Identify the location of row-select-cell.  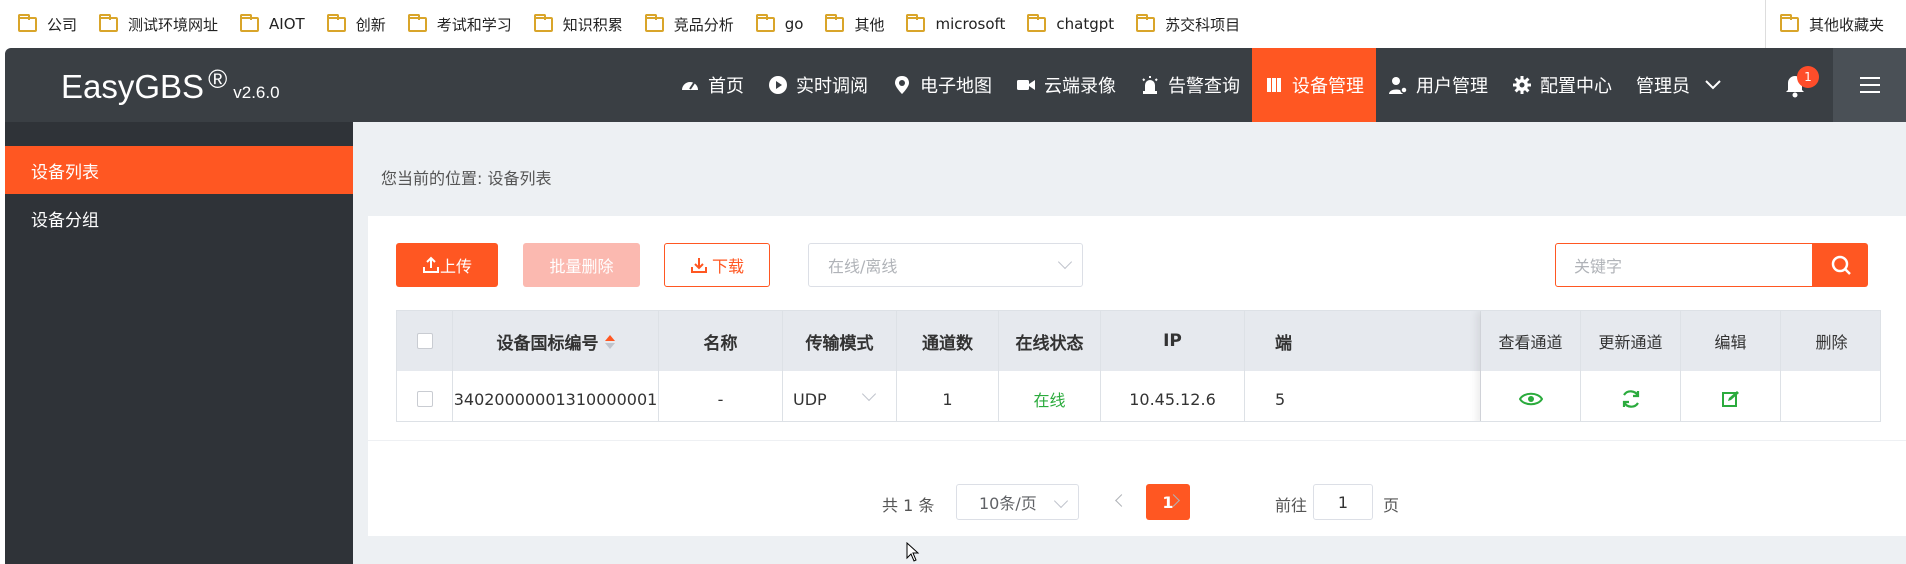
(425, 396).